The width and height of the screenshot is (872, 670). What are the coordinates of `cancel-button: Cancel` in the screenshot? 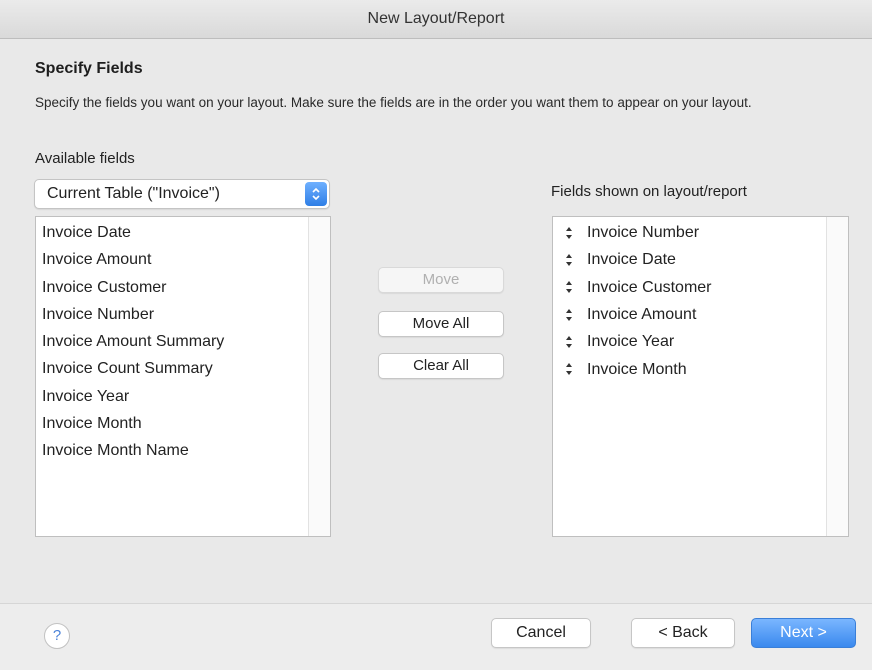 It's located at (541, 633).